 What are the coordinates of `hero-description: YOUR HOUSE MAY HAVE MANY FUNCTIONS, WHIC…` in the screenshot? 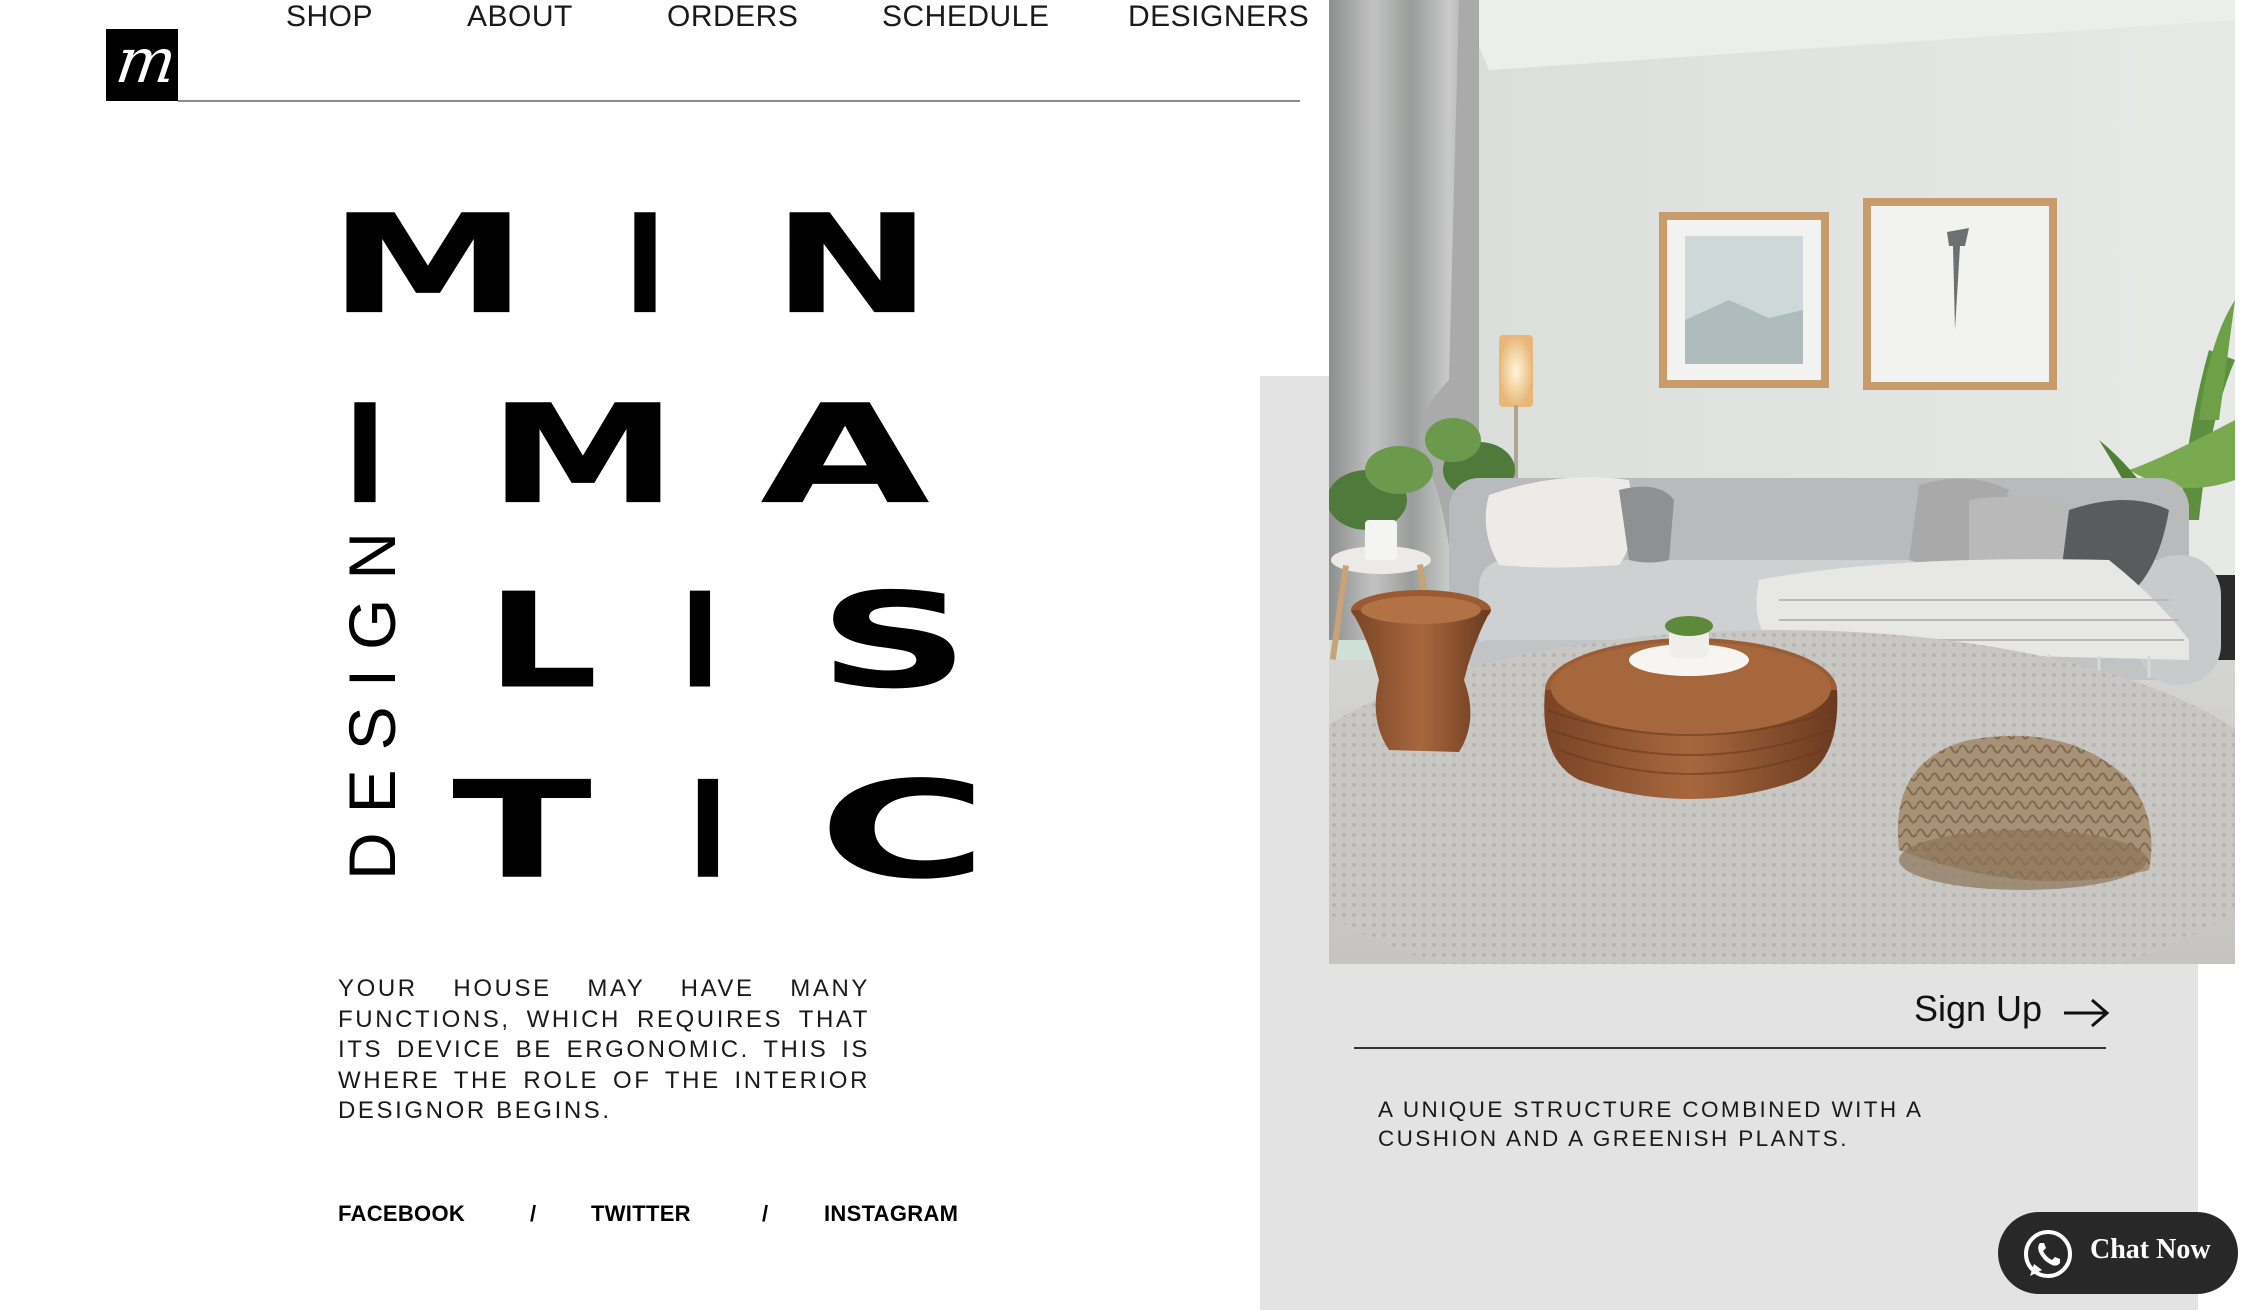 It's located at (604, 1049).